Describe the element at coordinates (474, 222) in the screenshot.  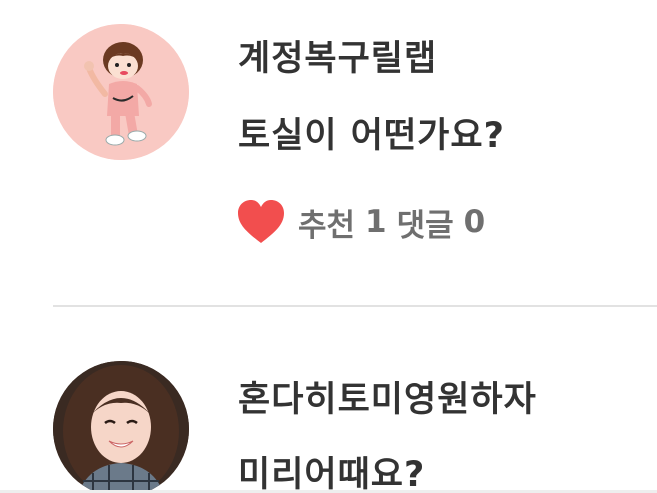
I see `comment-count: 0` at that location.